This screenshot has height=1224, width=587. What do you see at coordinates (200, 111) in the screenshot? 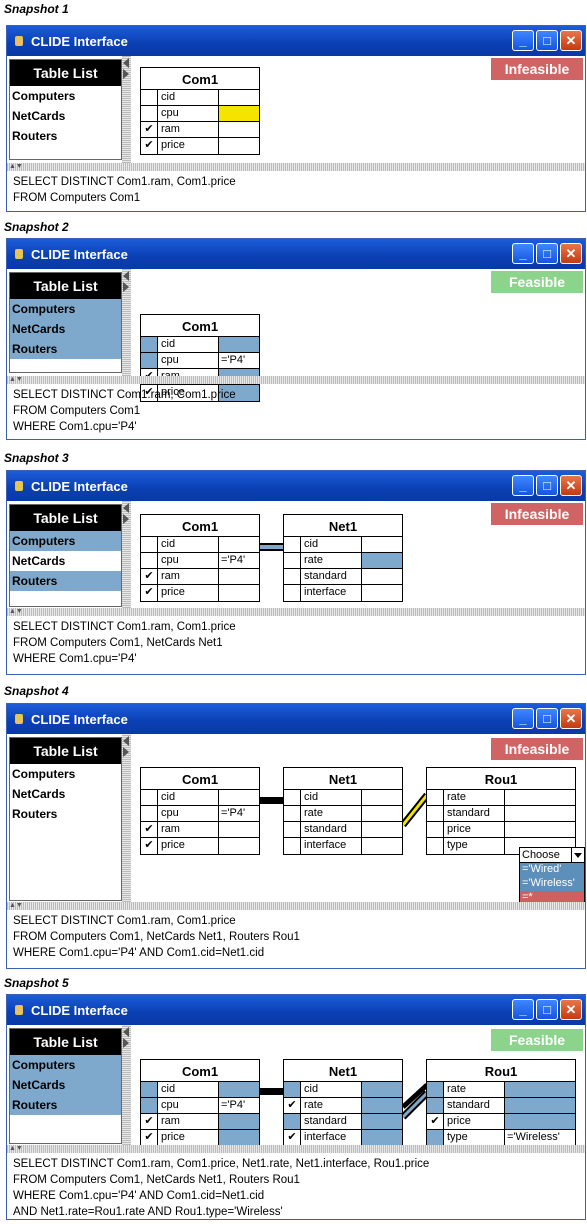
I see `table-com1: Com1 cid cpu ✔ ram ✔ price` at bounding box center [200, 111].